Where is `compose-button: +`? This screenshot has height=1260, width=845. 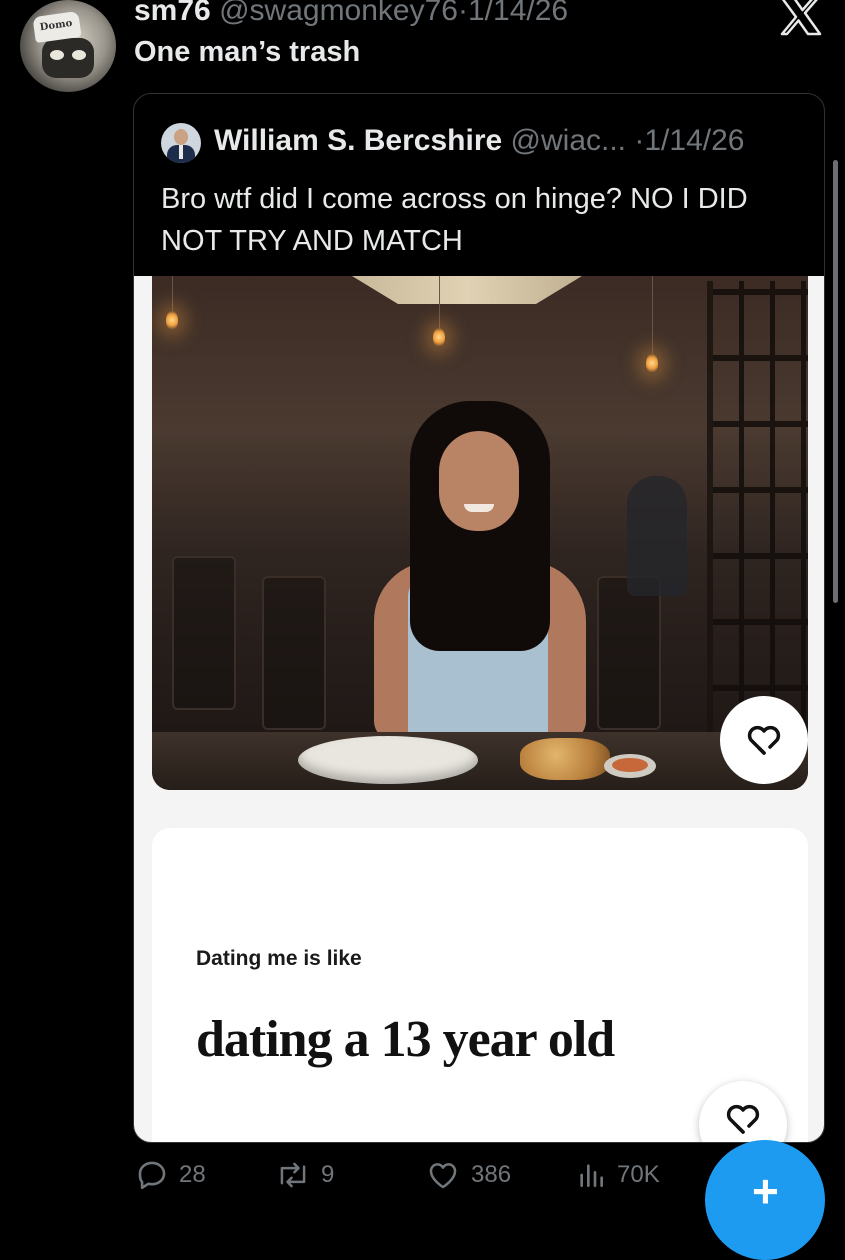
compose-button: + is located at coordinates (765, 1200).